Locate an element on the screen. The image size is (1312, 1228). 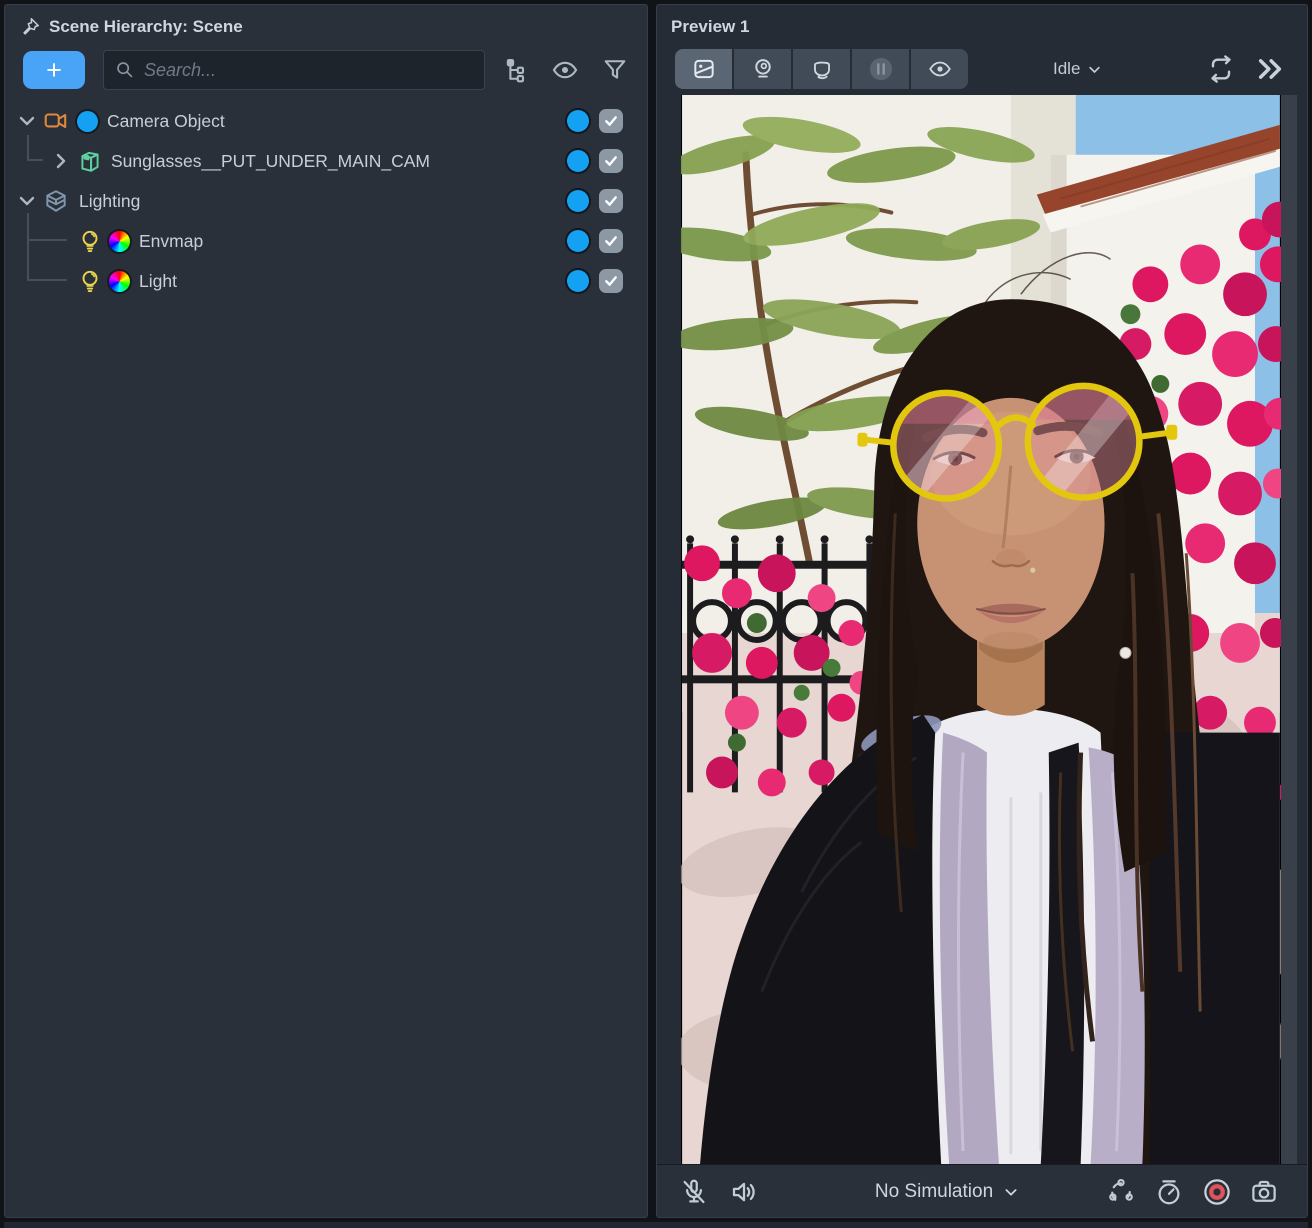
preview-eye-button is located at coordinates (939, 69).